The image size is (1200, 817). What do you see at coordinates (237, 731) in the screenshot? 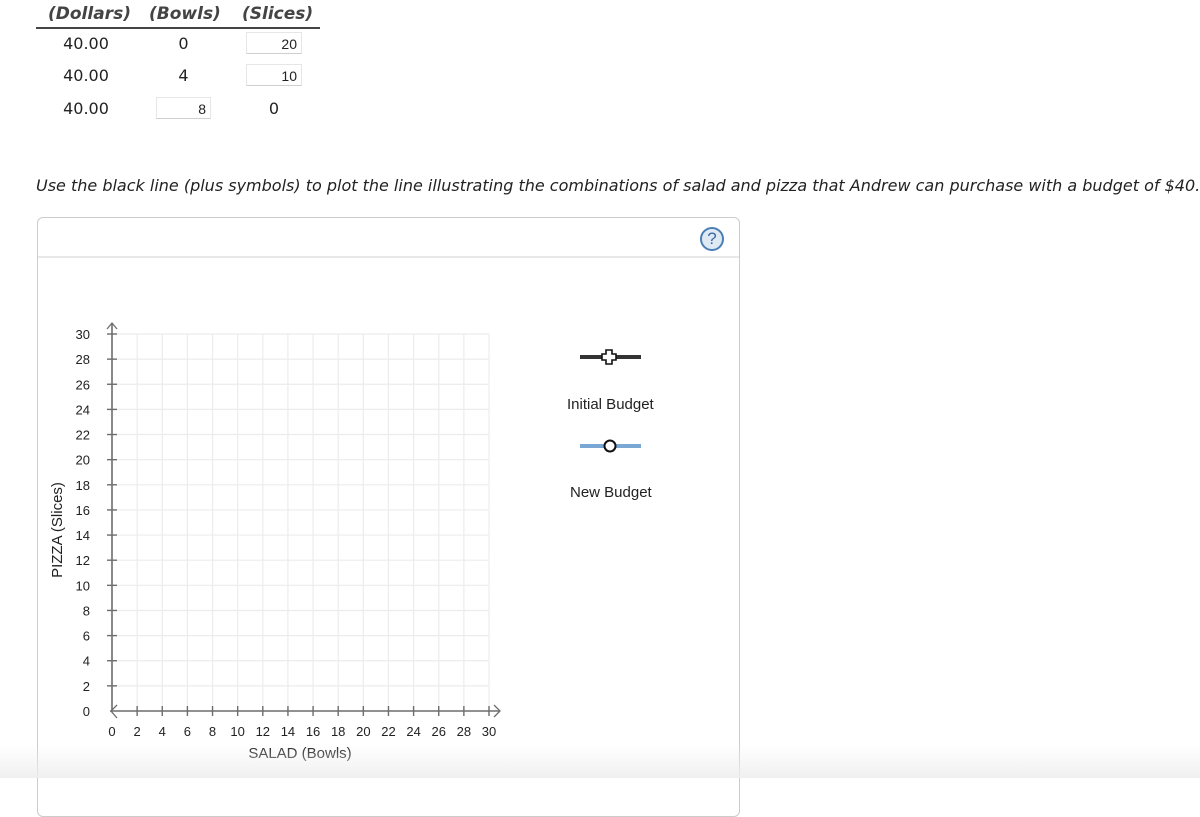
I see `x-tick-label: 10` at bounding box center [237, 731].